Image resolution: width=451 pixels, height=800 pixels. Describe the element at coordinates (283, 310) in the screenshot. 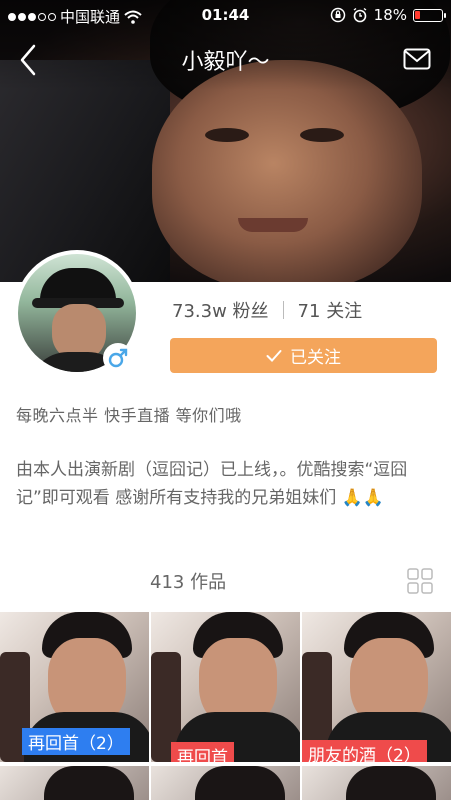

I see `stats-divider` at that location.